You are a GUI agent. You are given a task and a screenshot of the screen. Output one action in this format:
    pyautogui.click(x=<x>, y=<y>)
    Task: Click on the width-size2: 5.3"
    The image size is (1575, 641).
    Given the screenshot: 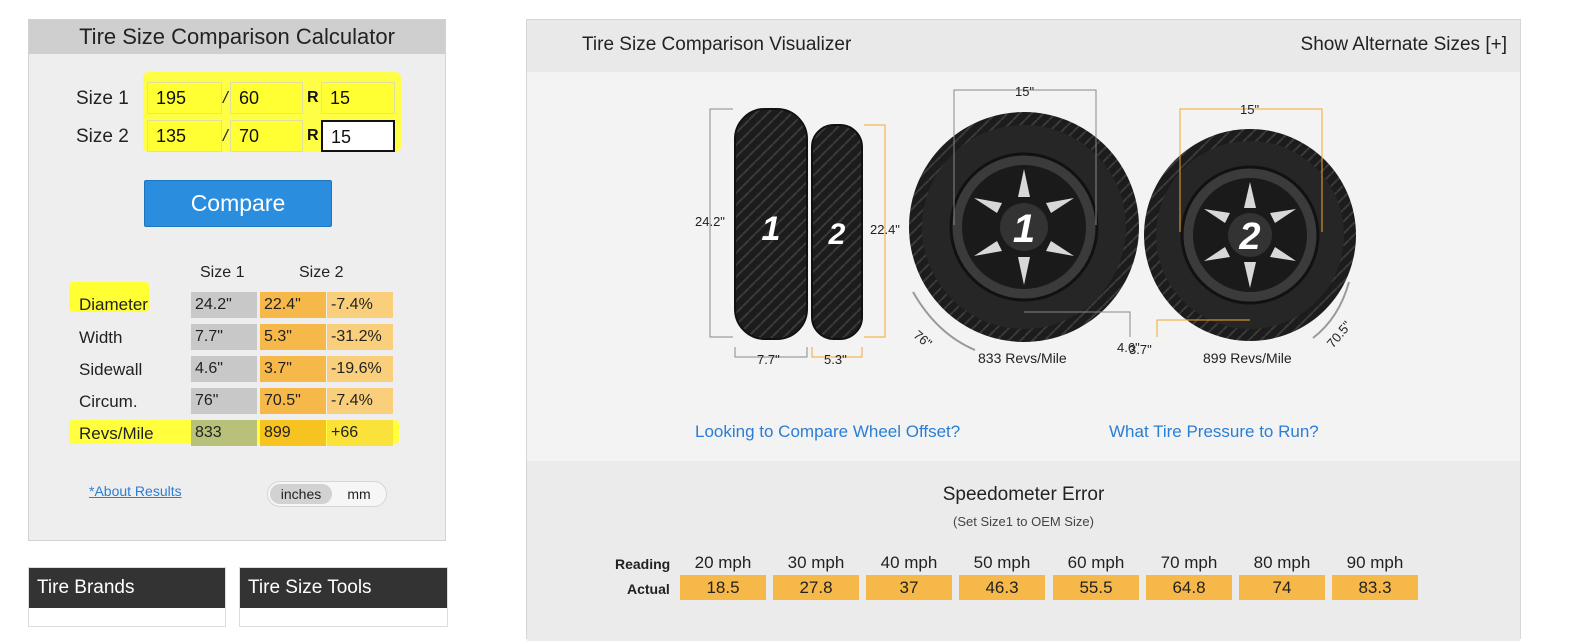 What is the action you would take?
    pyautogui.click(x=293, y=337)
    